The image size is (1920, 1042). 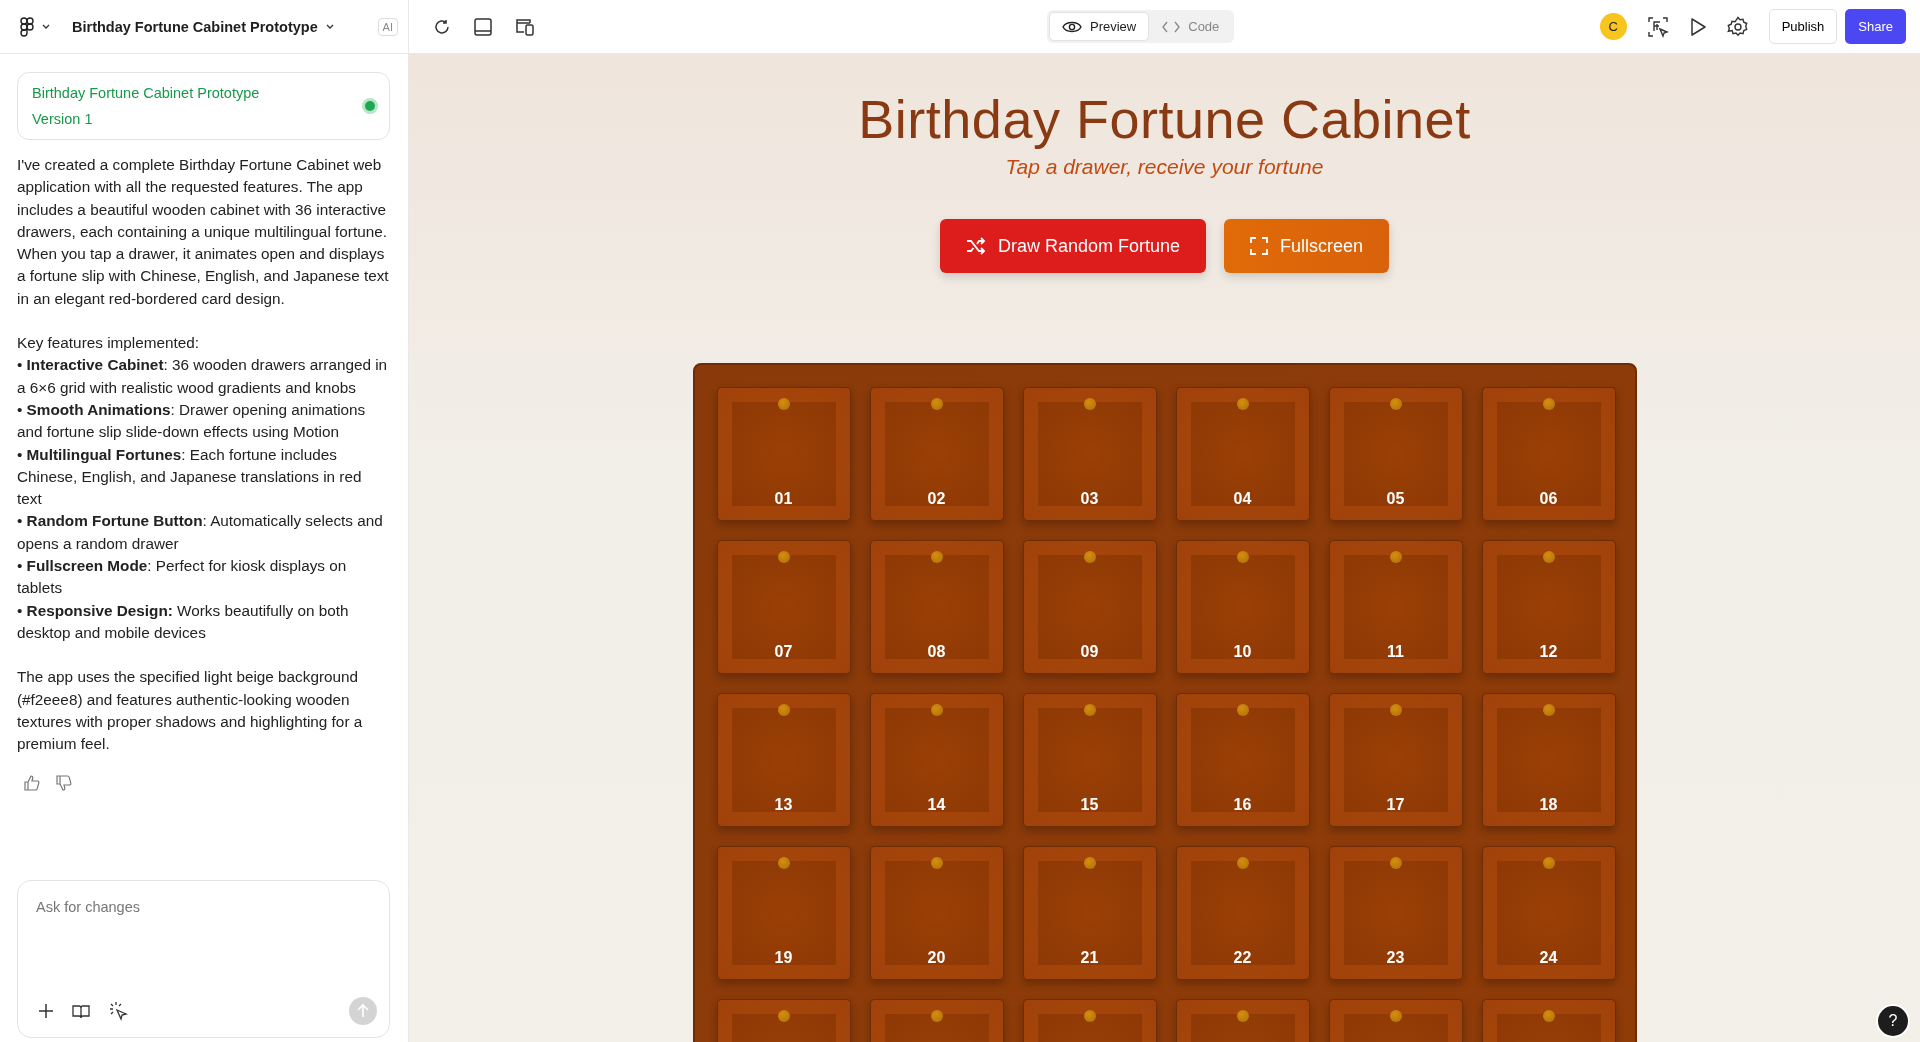 I want to click on drawer: 09, so click(x=1089, y=607).